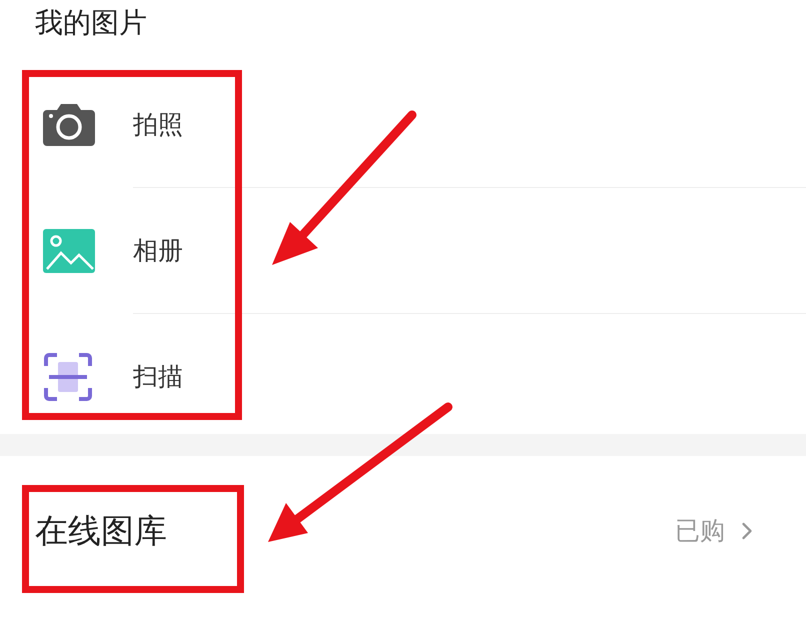  Describe the element at coordinates (69, 251) in the screenshot. I see `image-icon` at that location.